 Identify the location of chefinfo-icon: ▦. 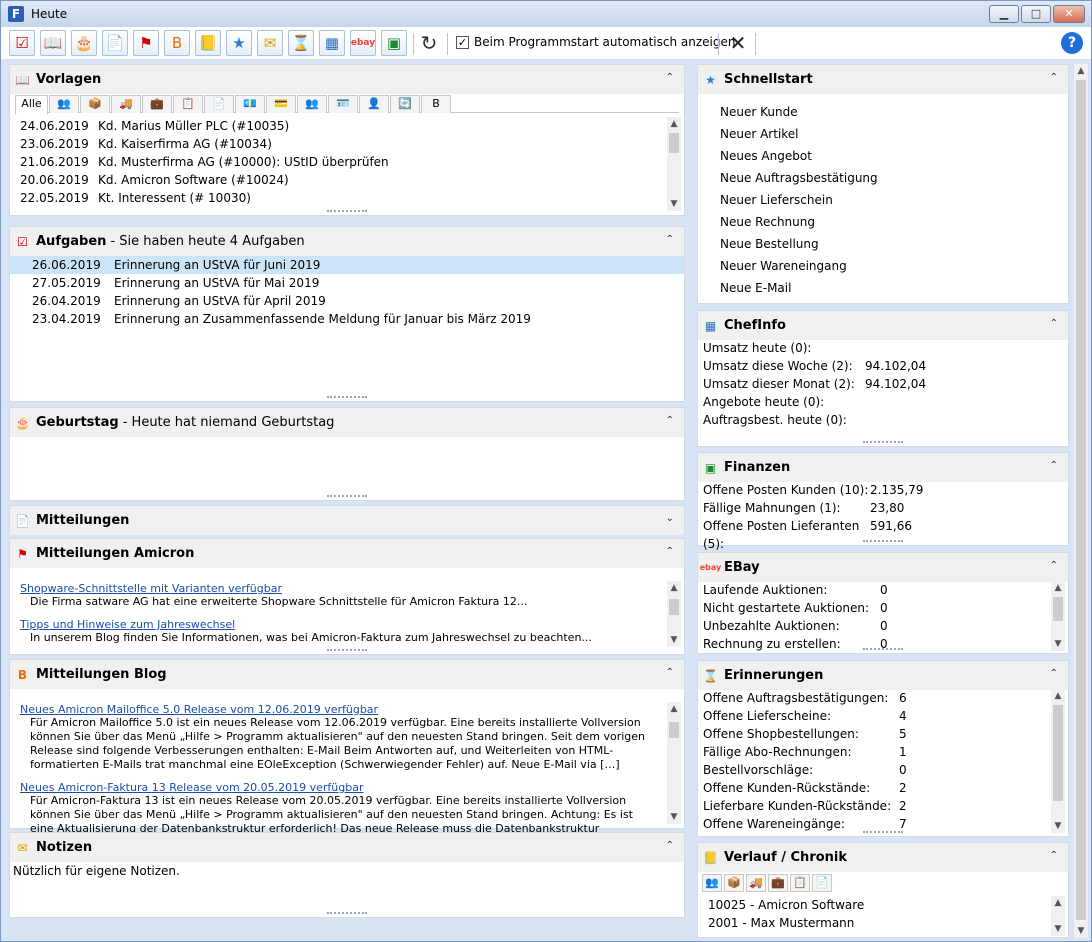
(332, 43).